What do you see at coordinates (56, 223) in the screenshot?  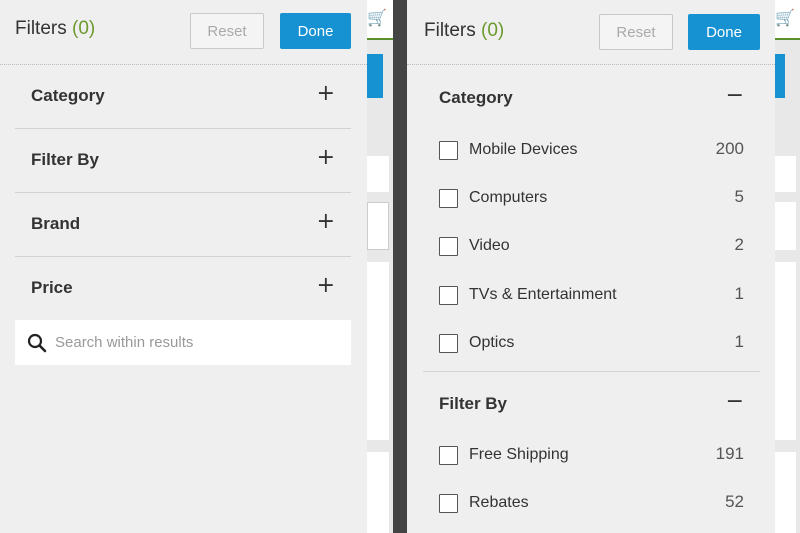 I see `section-label: Brand` at bounding box center [56, 223].